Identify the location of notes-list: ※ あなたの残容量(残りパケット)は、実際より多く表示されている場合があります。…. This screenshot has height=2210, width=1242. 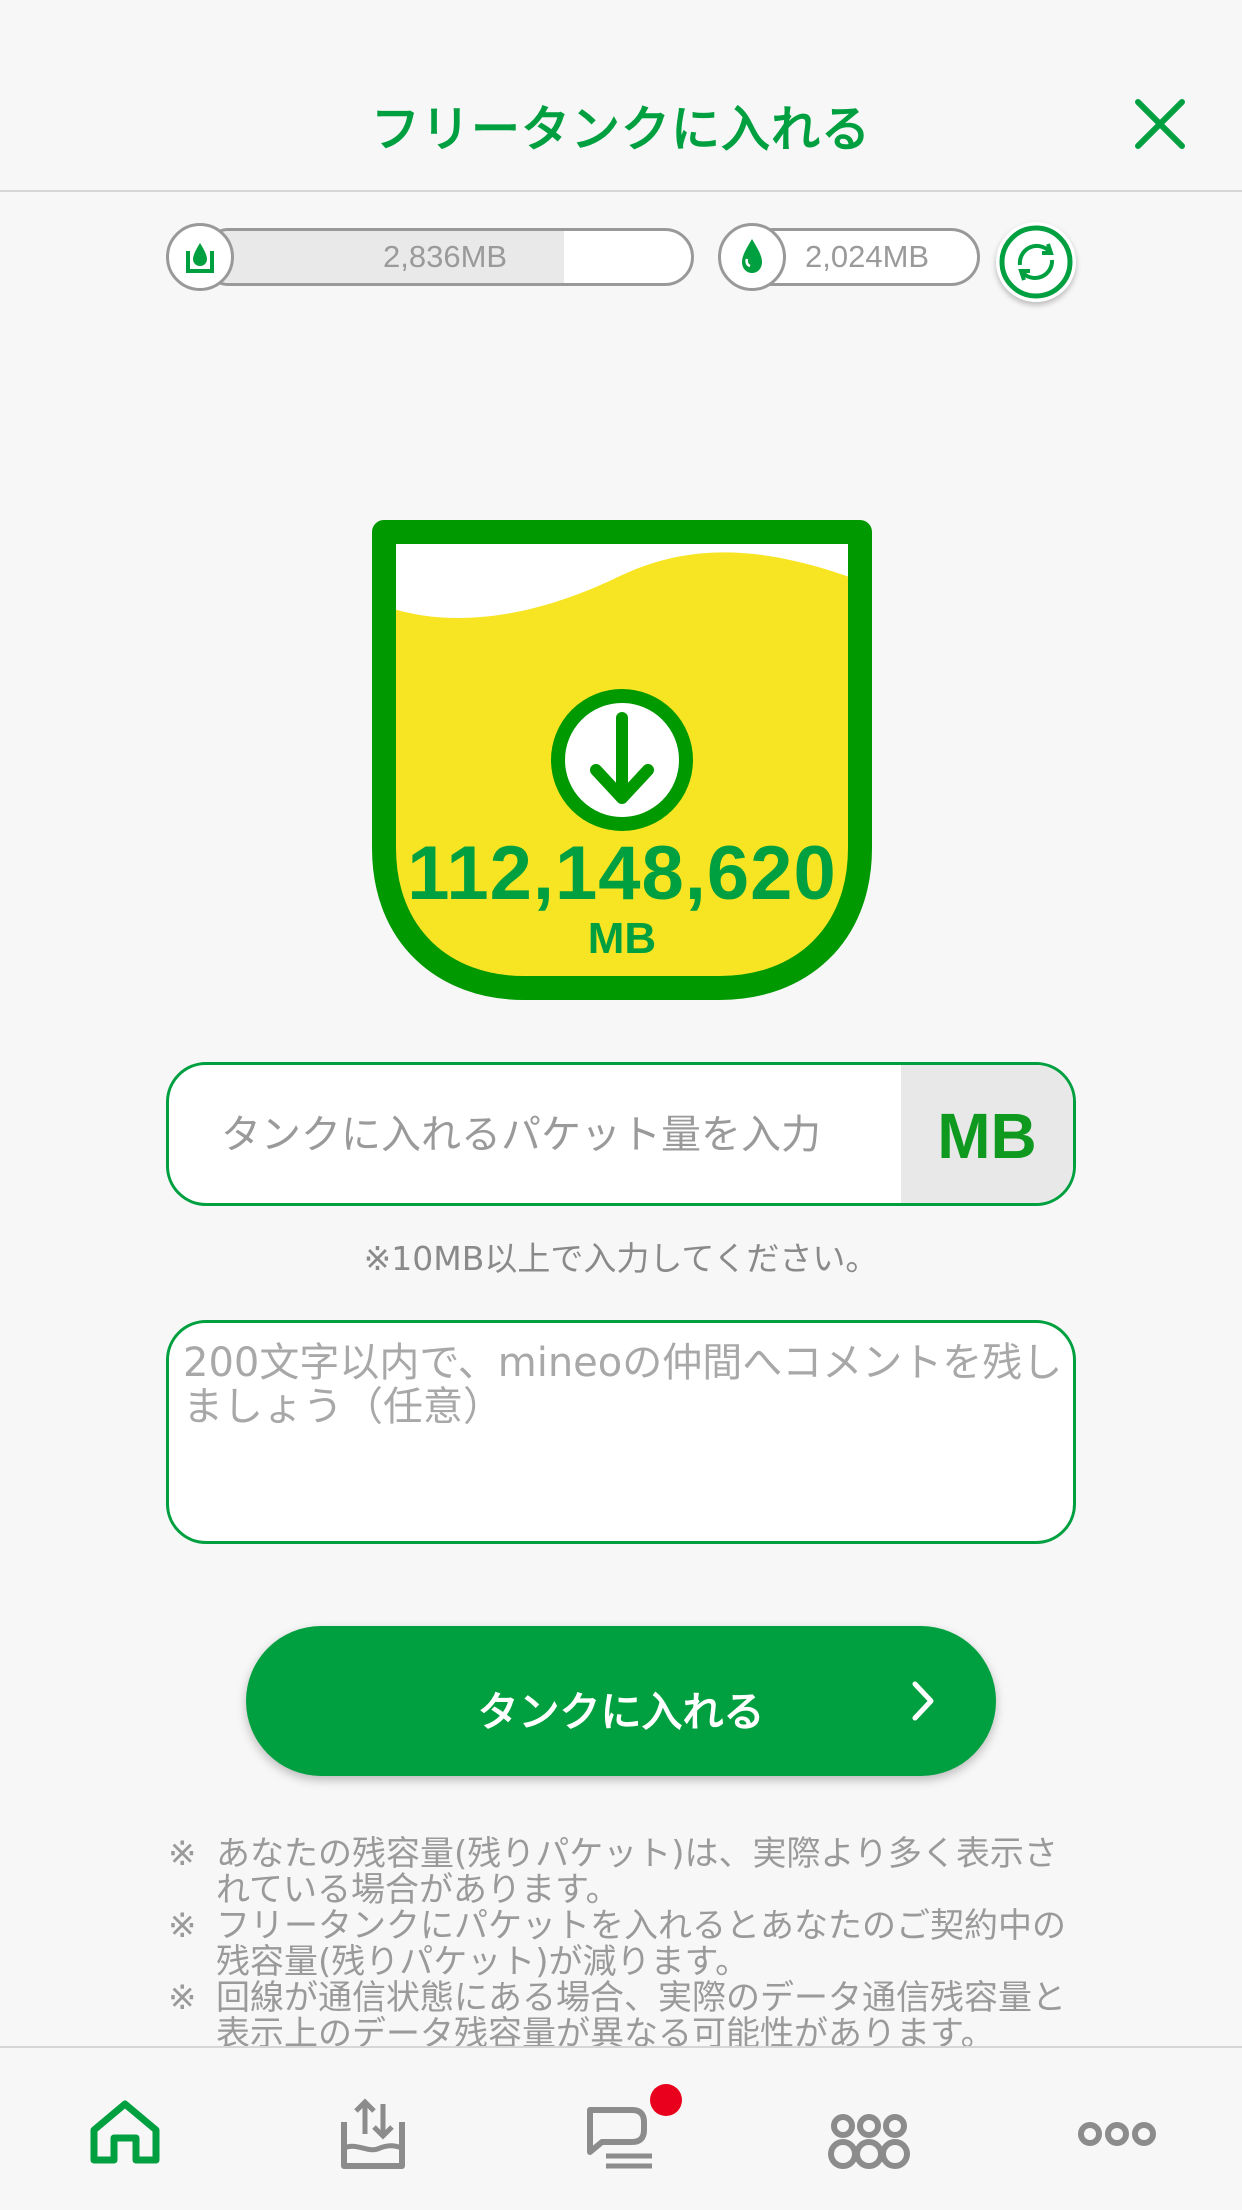
(628, 1941).